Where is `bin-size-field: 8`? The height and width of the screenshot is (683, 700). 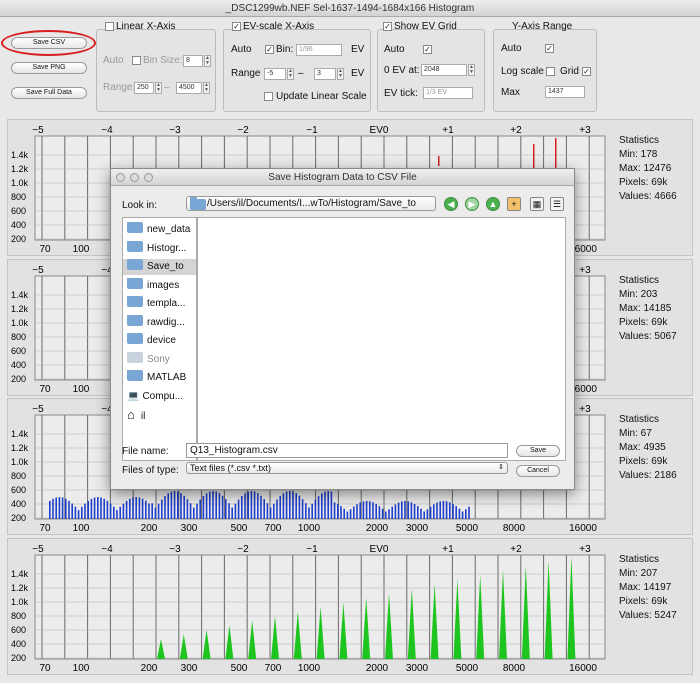 bin-size-field: 8 is located at coordinates (193, 61).